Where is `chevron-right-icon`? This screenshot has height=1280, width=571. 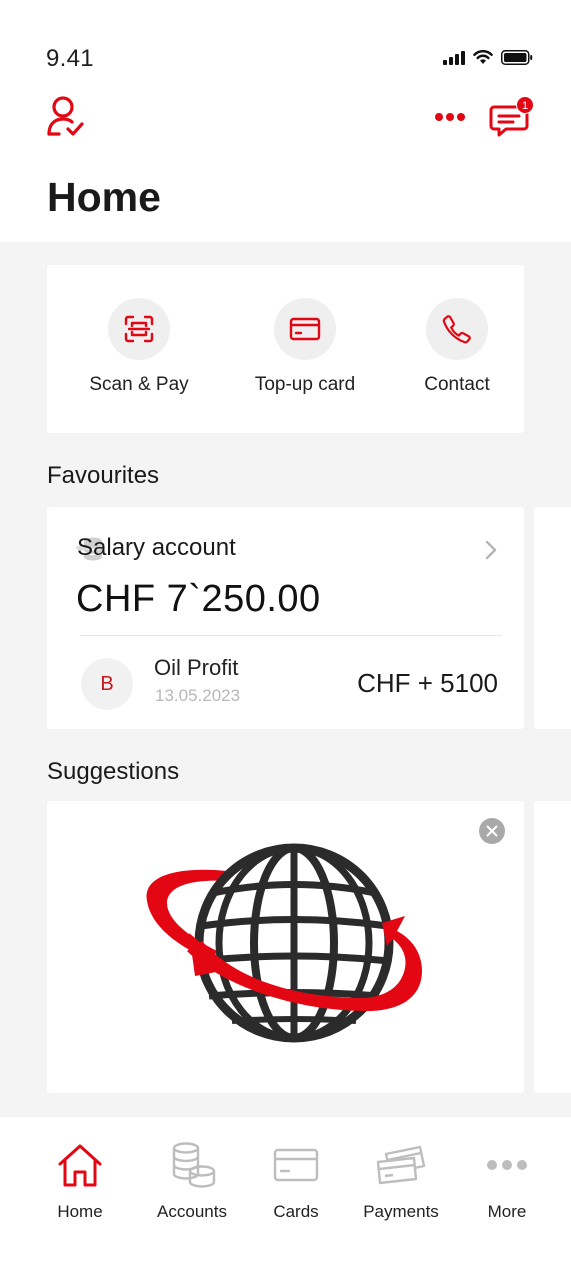
chevron-right-icon is located at coordinates (491, 550).